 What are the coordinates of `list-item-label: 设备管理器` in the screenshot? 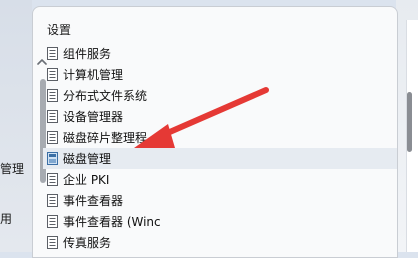 It's located at (93, 117).